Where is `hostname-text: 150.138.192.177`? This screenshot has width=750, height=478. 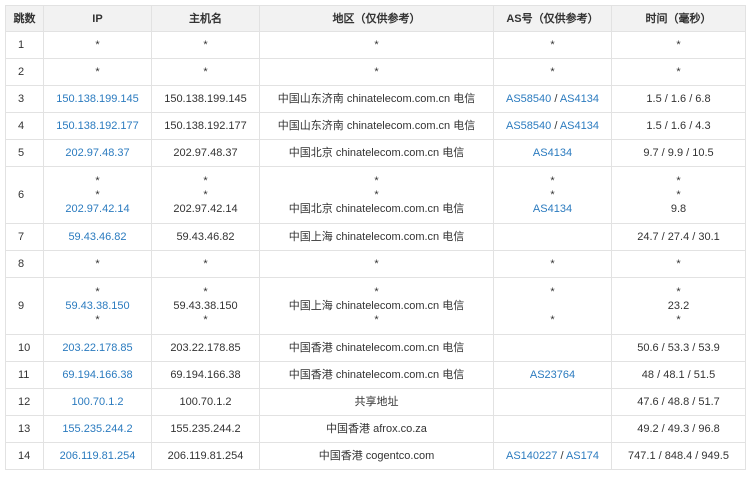
hostname-text: 150.138.192.177 is located at coordinates (205, 126).